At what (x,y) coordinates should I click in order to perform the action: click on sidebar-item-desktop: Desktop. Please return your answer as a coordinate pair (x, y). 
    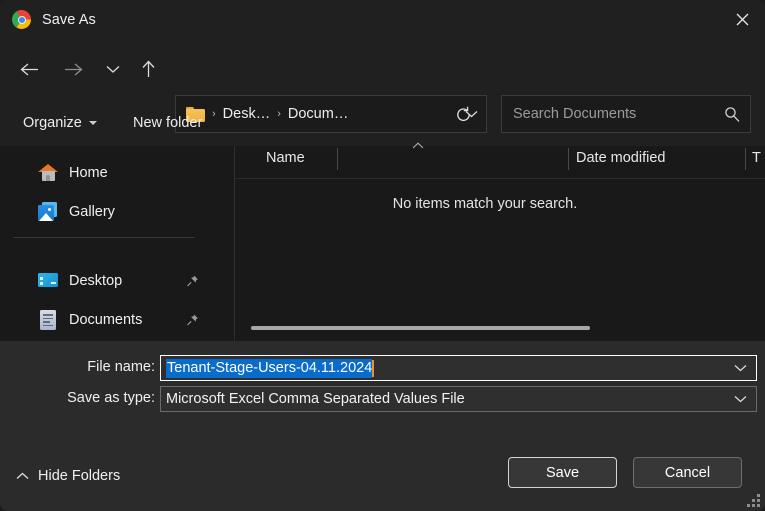
    Looking at the image, I should click on (114, 281).